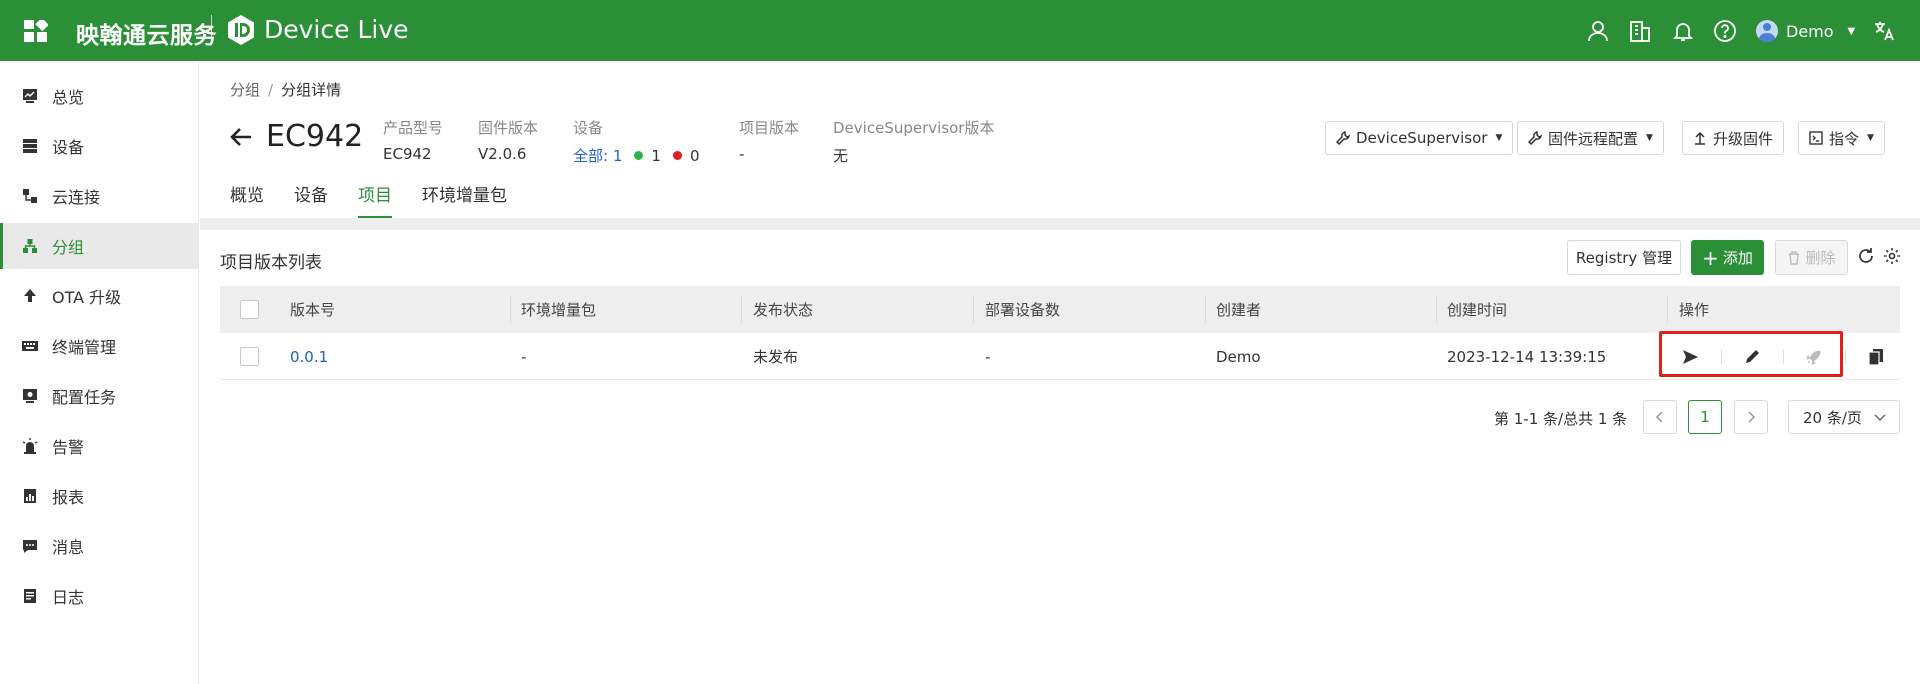 Image resolution: width=1920 pixels, height=684 pixels. Describe the element at coordinates (311, 90) in the screenshot. I see `breadcrumb-current: 分组详情` at that location.